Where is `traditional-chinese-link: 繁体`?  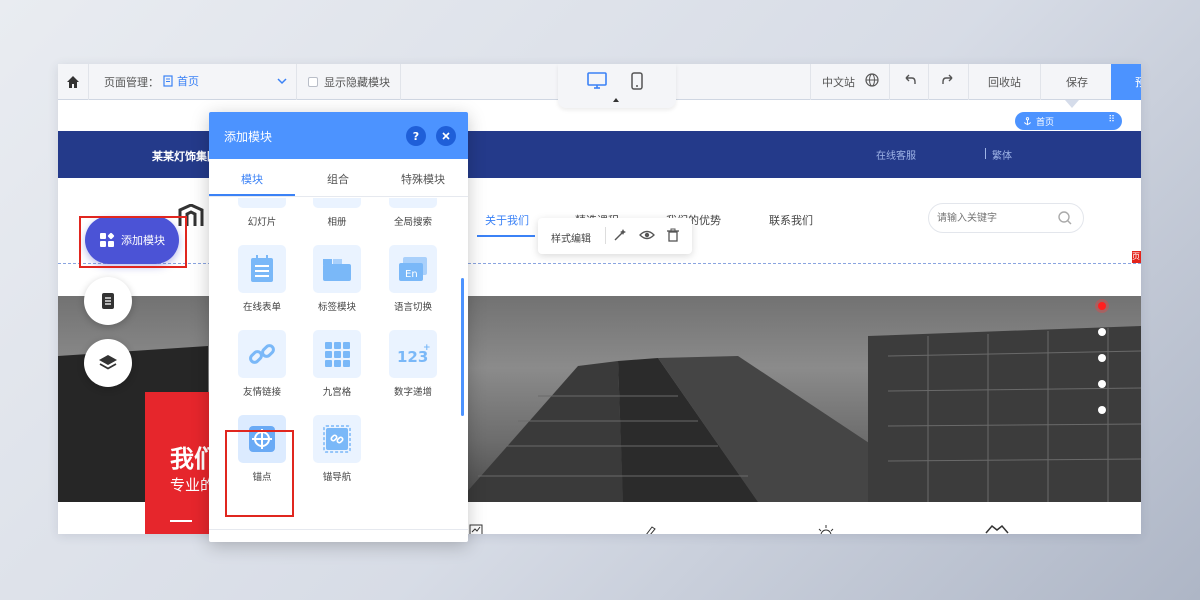 traditional-chinese-link: 繁体 is located at coordinates (998, 154).